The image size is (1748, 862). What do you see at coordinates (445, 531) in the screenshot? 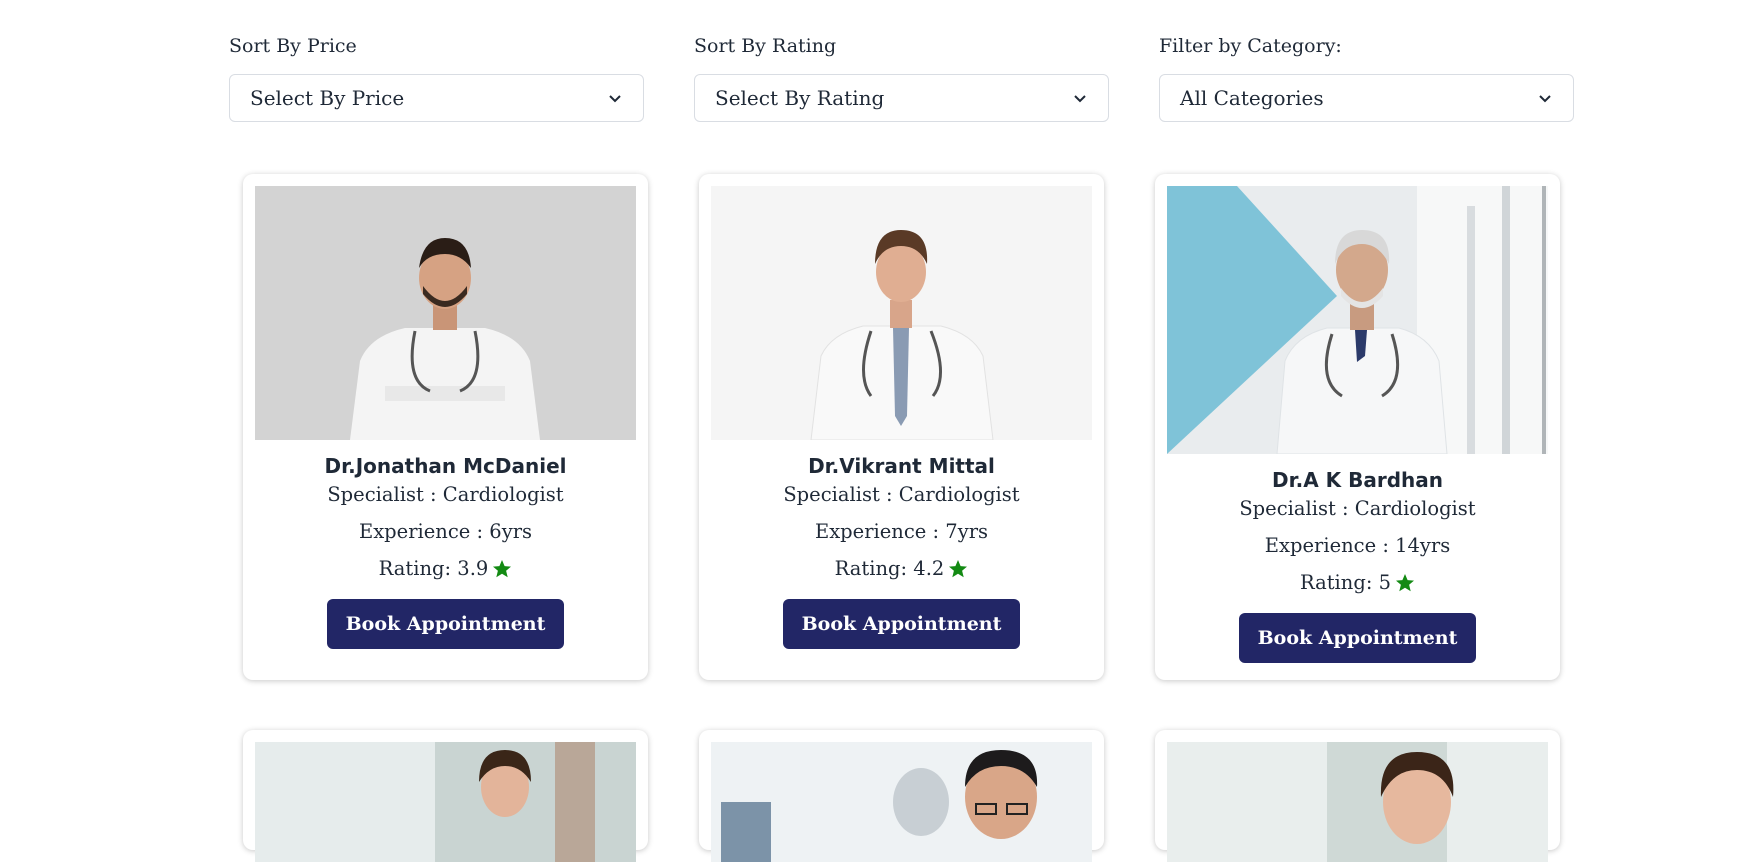
I see `doctor-experience: Experience : 6yrs` at bounding box center [445, 531].